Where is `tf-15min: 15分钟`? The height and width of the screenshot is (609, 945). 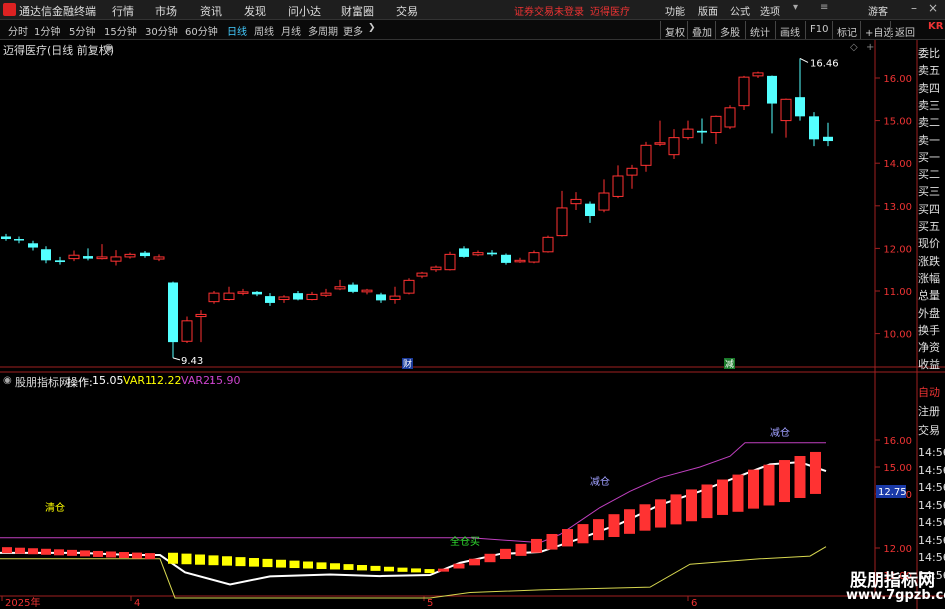 tf-15min: 15分钟 is located at coordinates (120, 30).